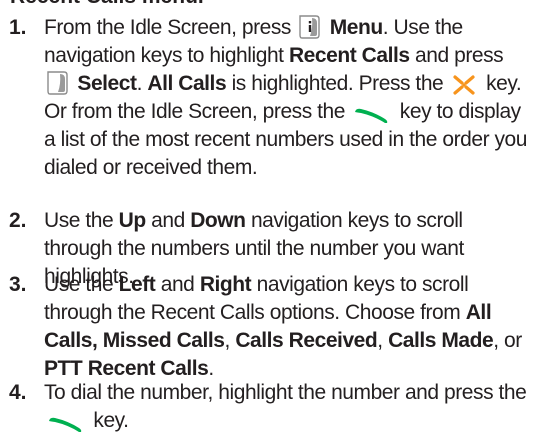  Describe the element at coordinates (356, 27) in the screenshot. I see `keyword-menu: Menu` at that location.